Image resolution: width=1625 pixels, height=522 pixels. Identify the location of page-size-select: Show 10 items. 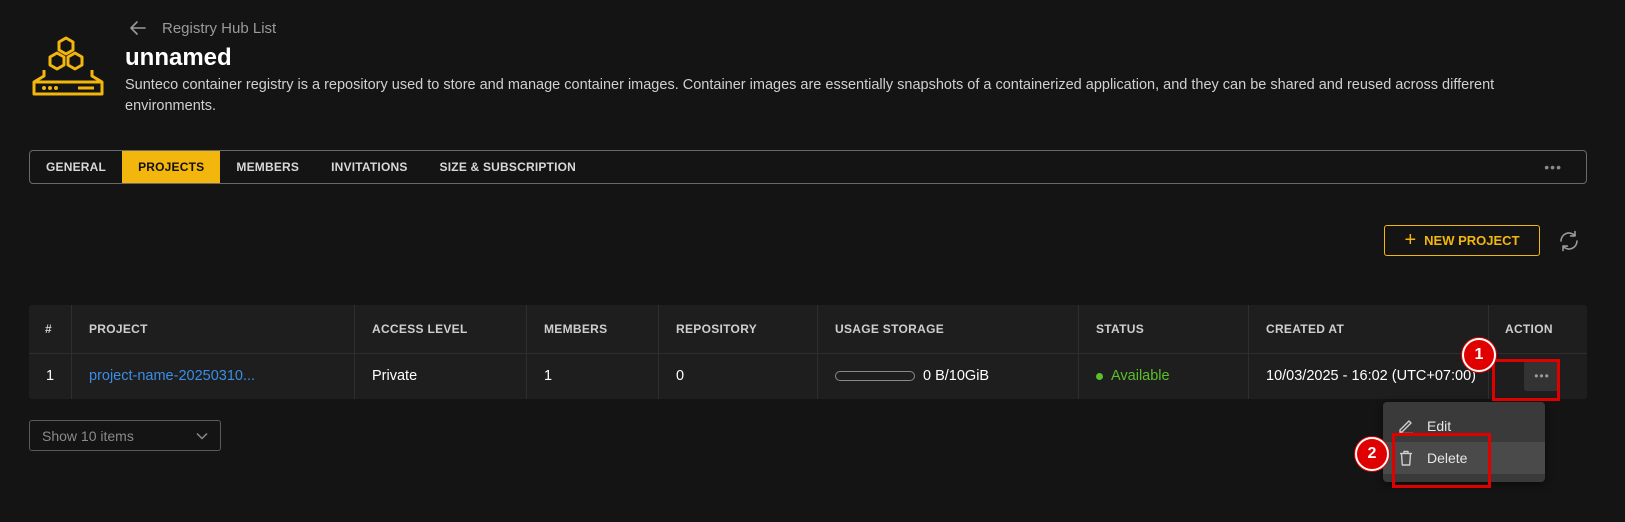
(125, 435).